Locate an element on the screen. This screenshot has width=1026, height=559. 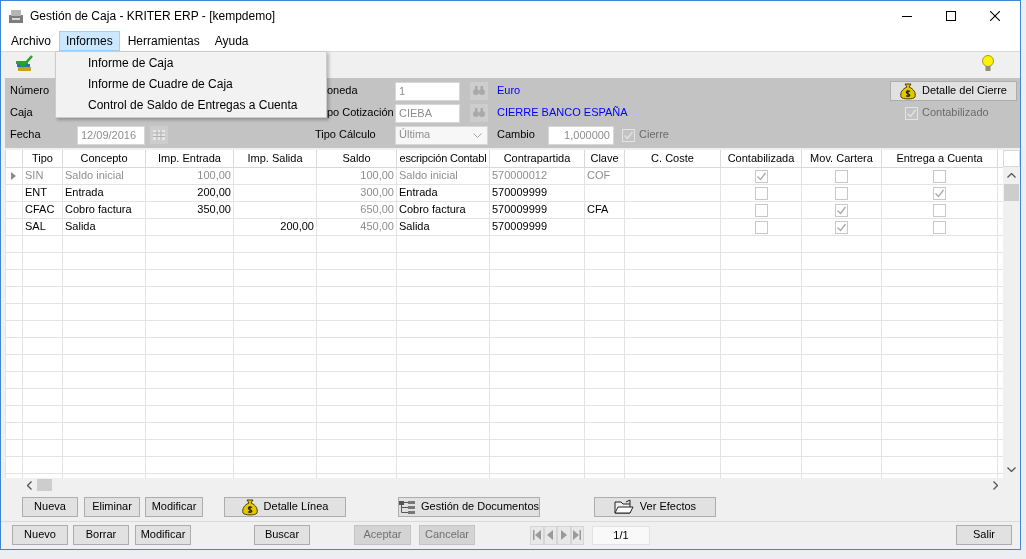
column-header: Clave is located at coordinates (604, 158).